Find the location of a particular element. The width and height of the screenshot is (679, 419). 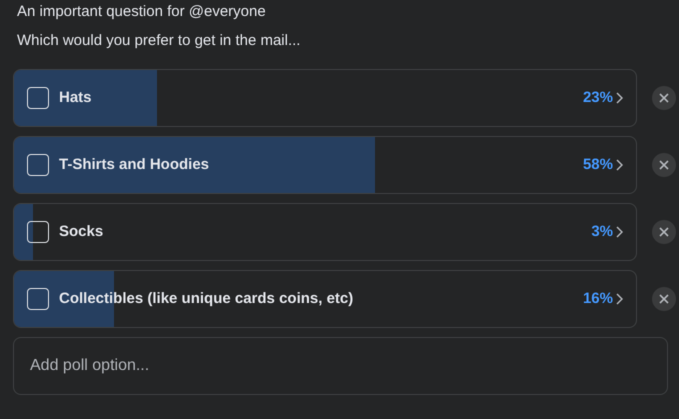

poll-title: An important question for @everyone is located at coordinates (141, 12).